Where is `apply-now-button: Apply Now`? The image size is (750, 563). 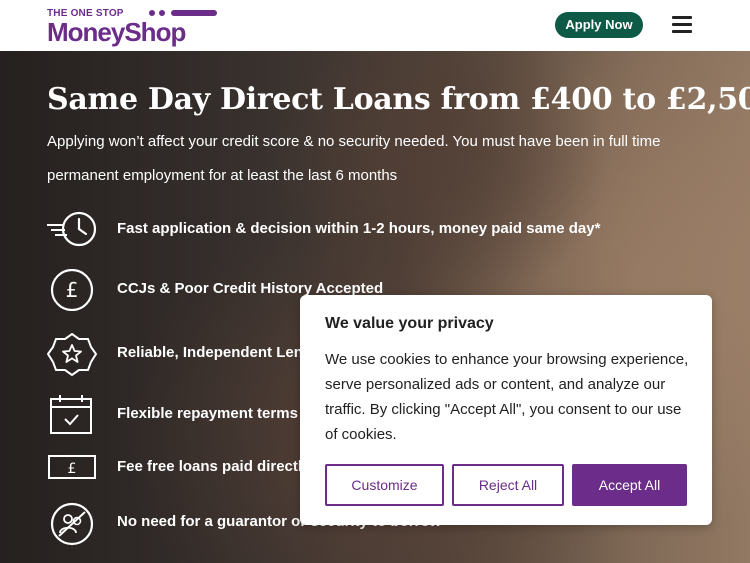
apply-now-button: Apply Now is located at coordinates (599, 25).